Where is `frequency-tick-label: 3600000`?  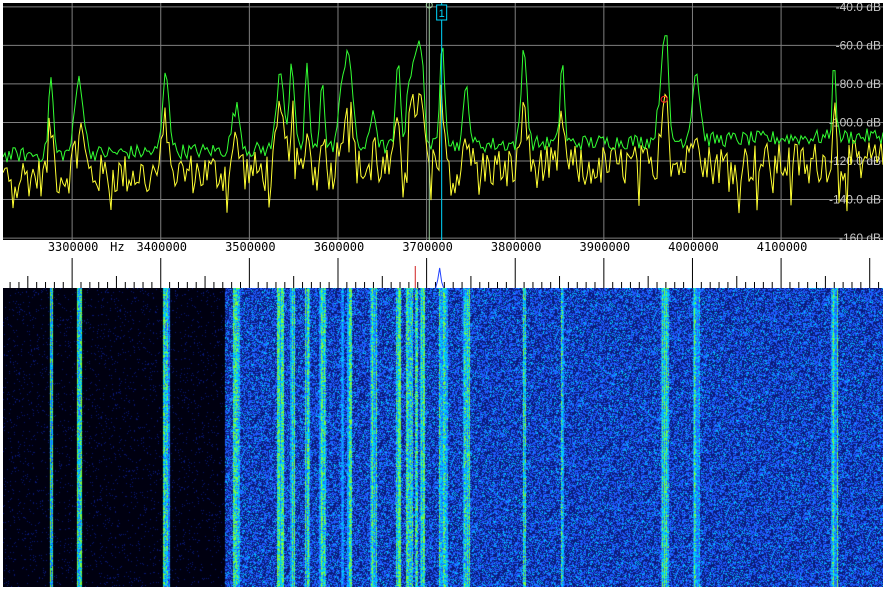
frequency-tick-label: 3600000 is located at coordinates (339, 247).